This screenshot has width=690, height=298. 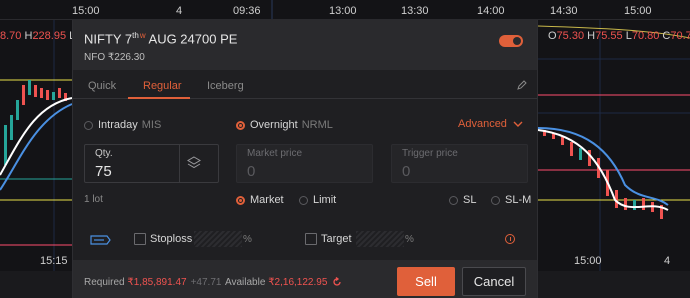 What do you see at coordinates (151, 125) in the screenshot?
I see `intraday-code: MIS` at bounding box center [151, 125].